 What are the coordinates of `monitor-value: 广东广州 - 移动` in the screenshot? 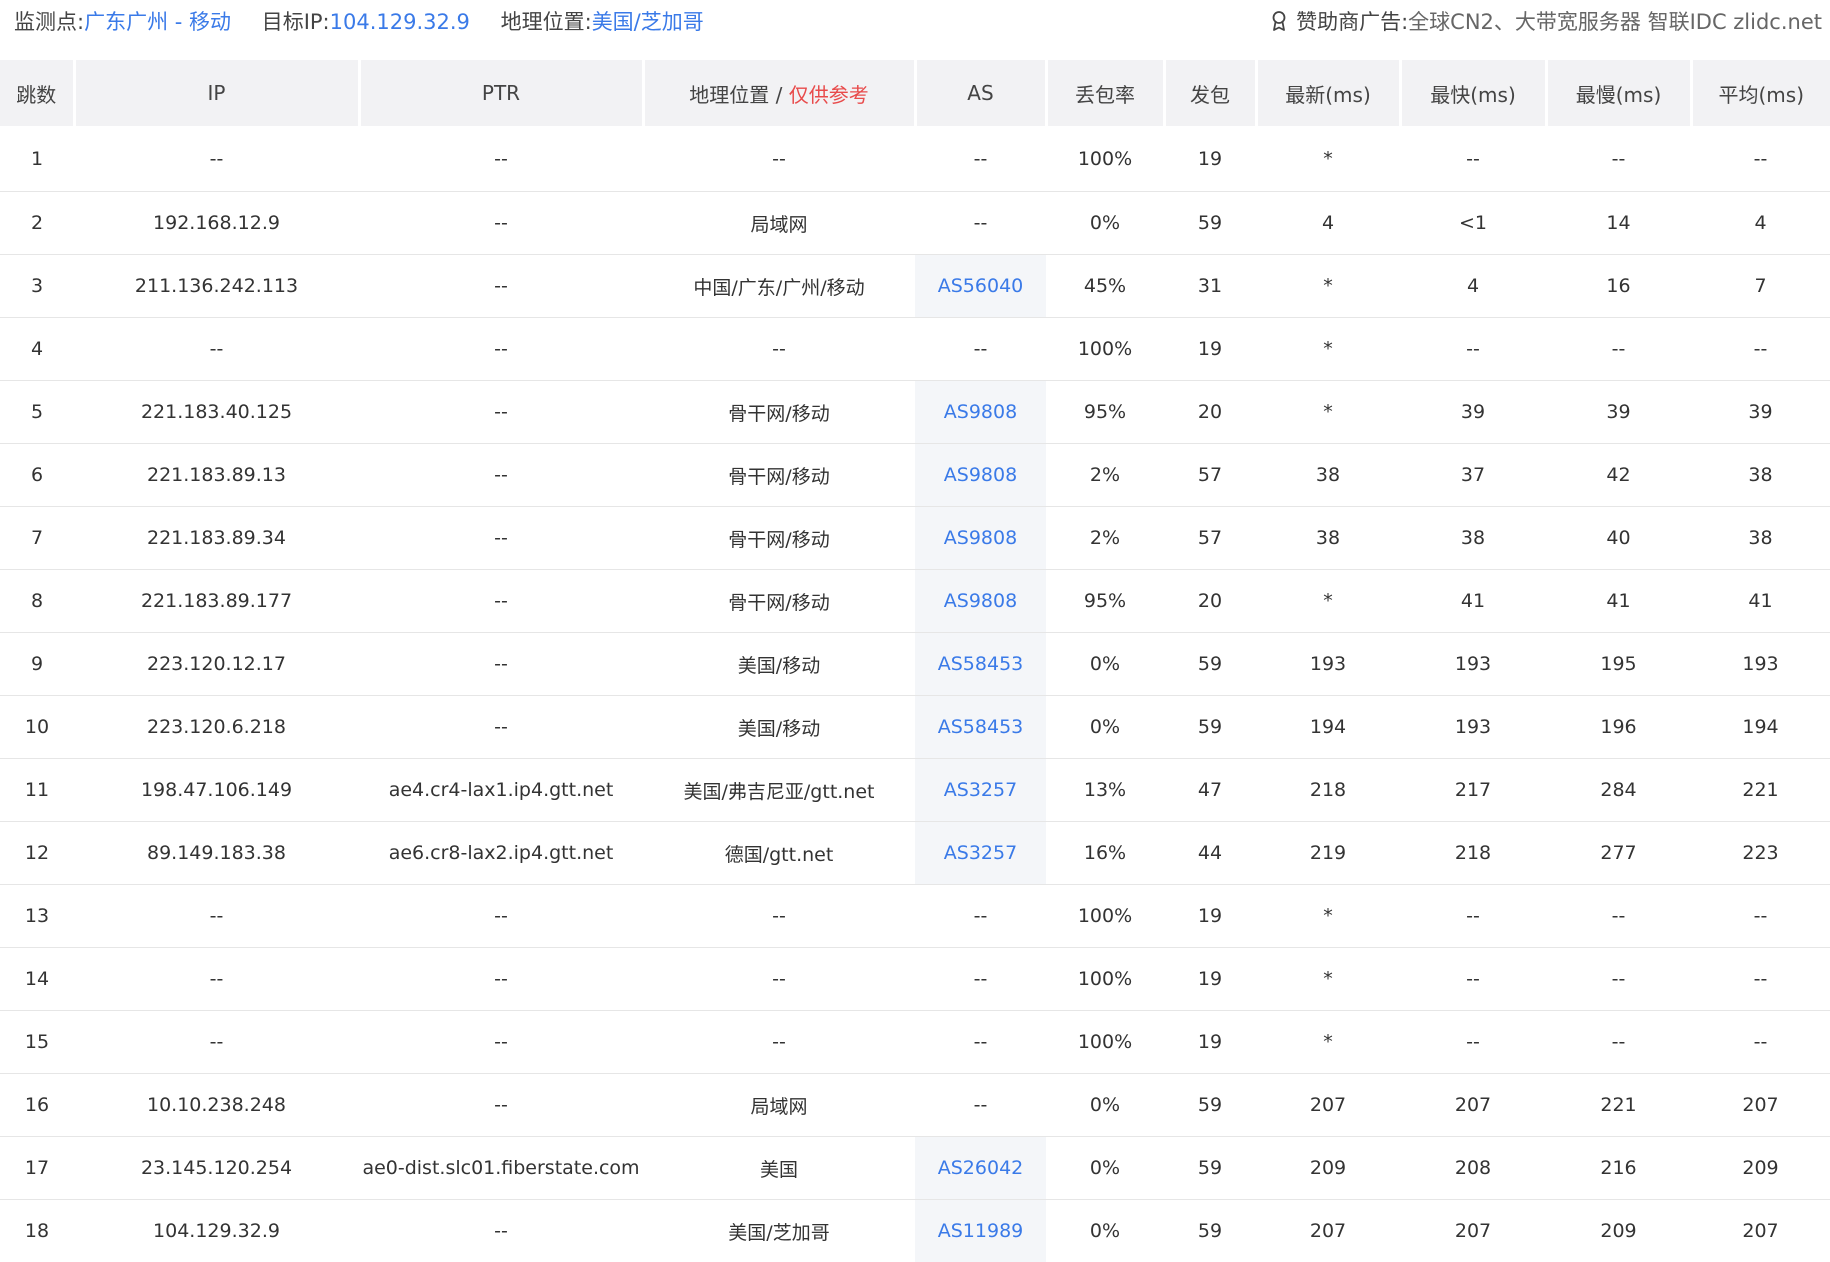 It's located at (157, 22).